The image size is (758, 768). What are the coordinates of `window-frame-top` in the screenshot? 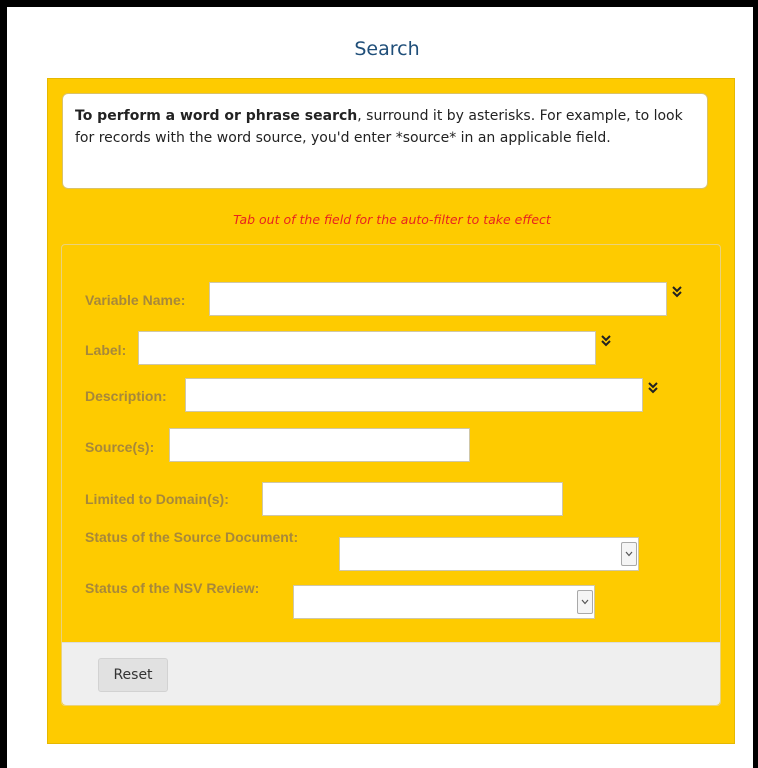 It's located at (379, 3).